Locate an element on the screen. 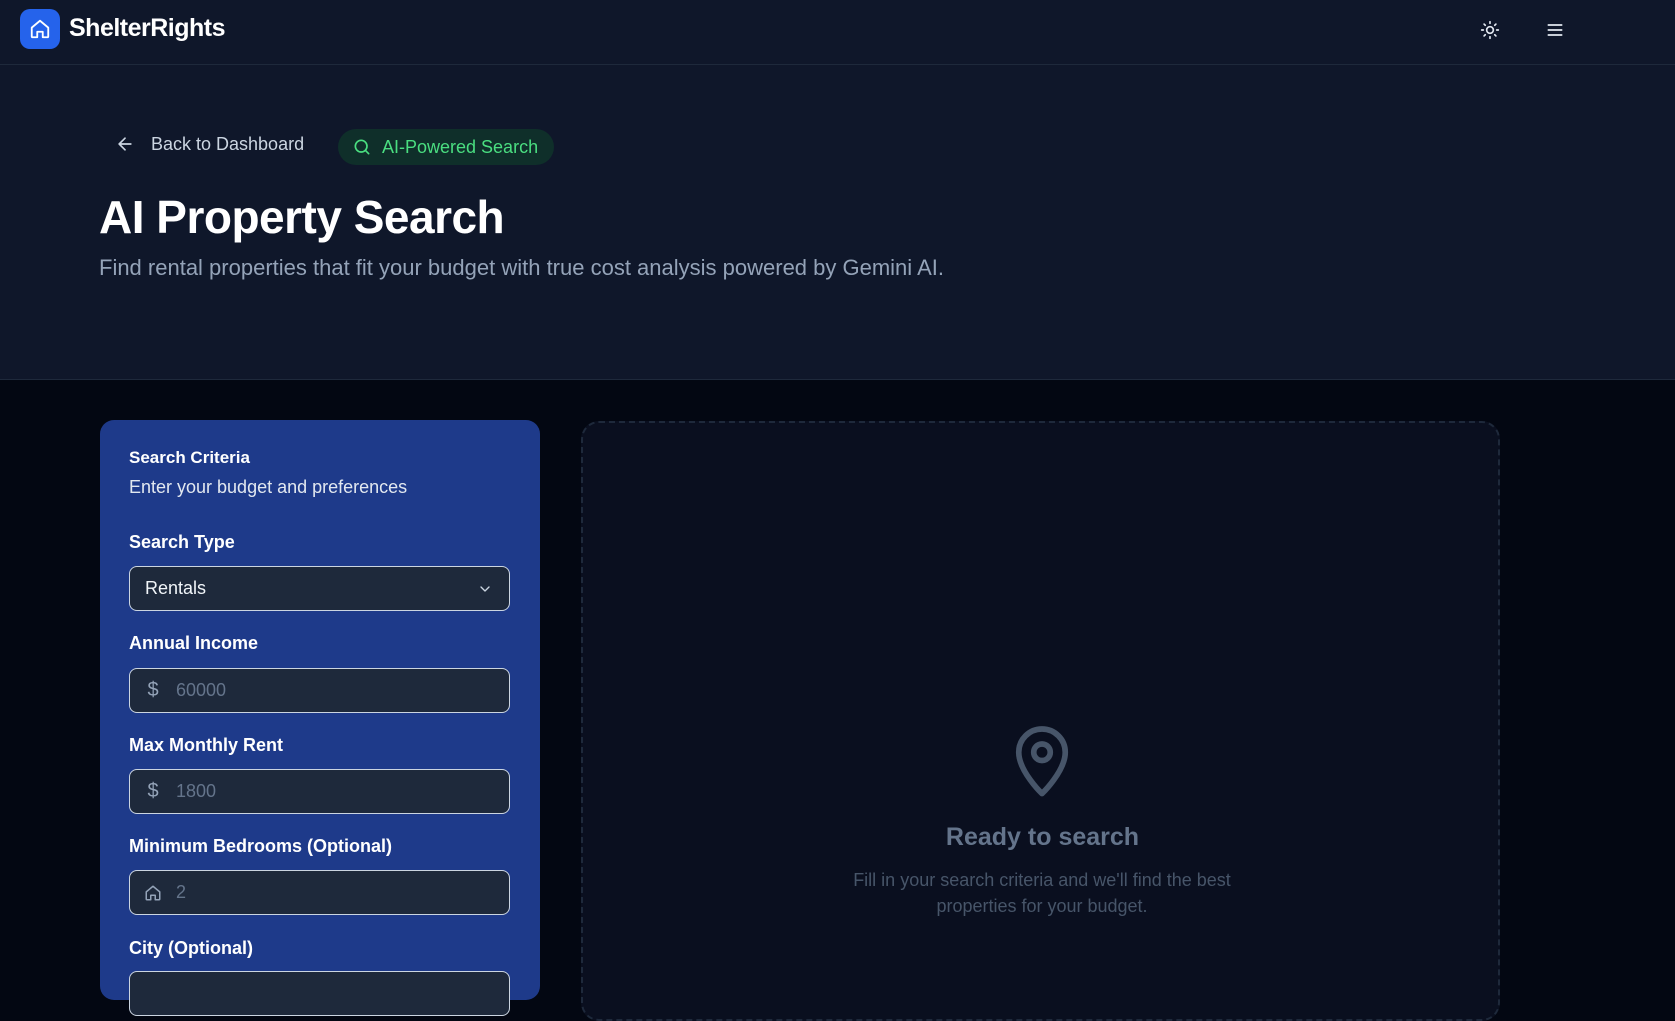 This screenshot has width=1675, height=1021. brand-name: ShelterRights is located at coordinates (147, 28).